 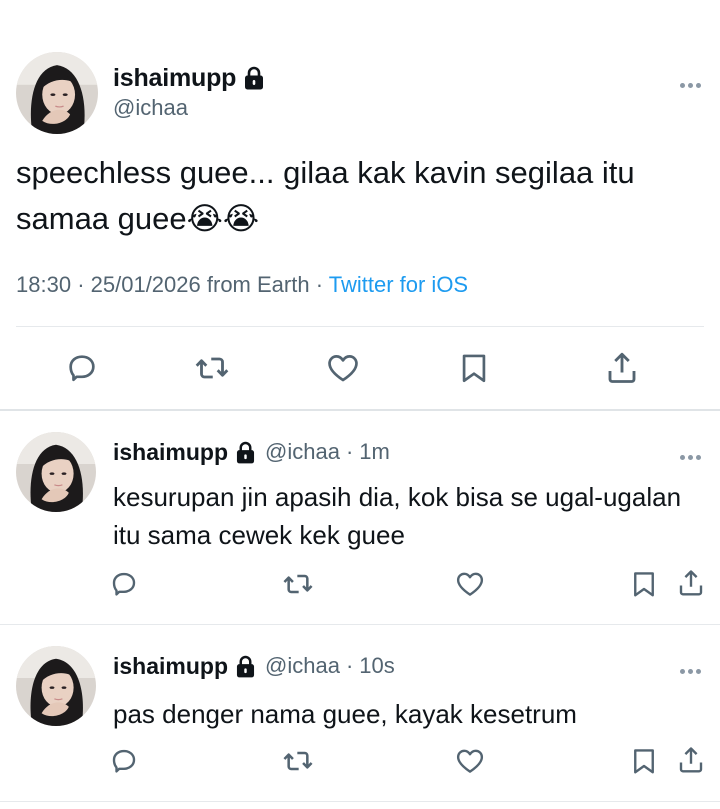 What do you see at coordinates (345, 714) in the screenshot?
I see `tweet-text: pas denger nama guee, kayak kesetrum` at bounding box center [345, 714].